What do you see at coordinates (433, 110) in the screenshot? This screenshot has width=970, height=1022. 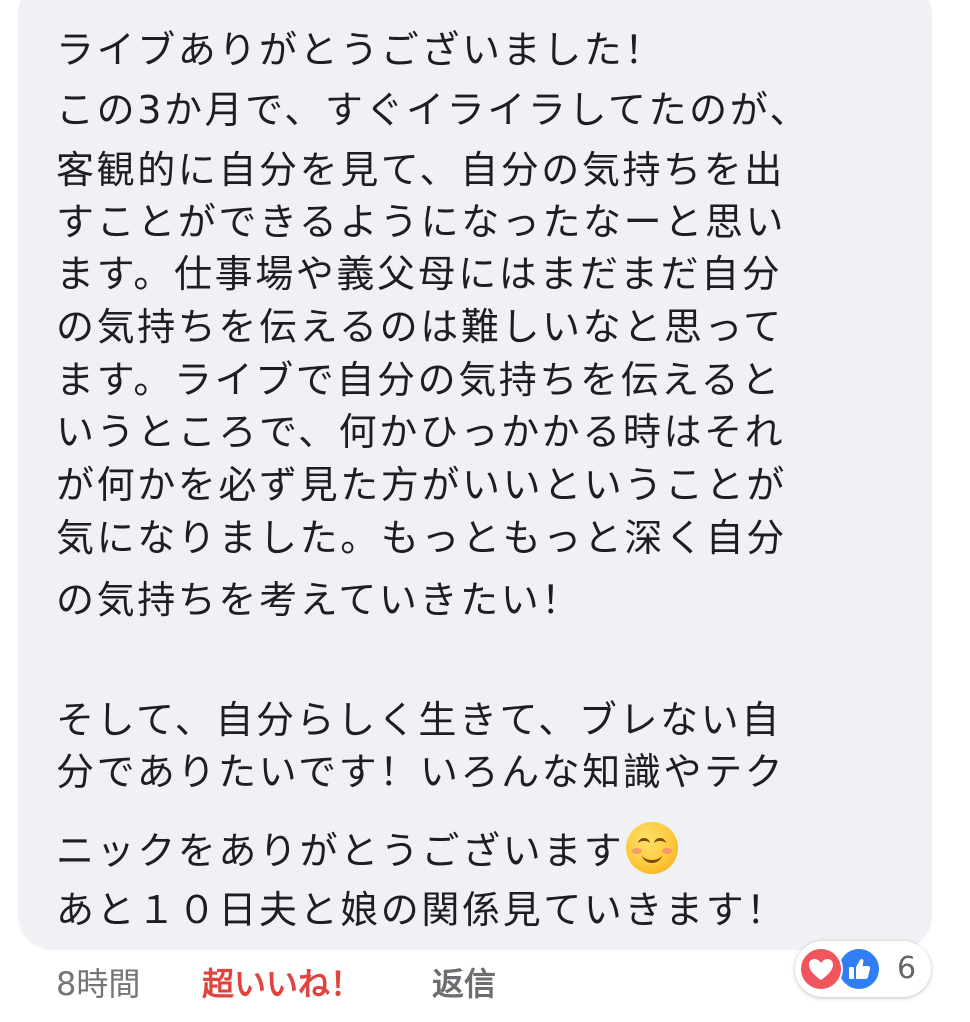 I see `comment-line: この3か月で、すぐイライラしてたのが、` at bounding box center [433, 110].